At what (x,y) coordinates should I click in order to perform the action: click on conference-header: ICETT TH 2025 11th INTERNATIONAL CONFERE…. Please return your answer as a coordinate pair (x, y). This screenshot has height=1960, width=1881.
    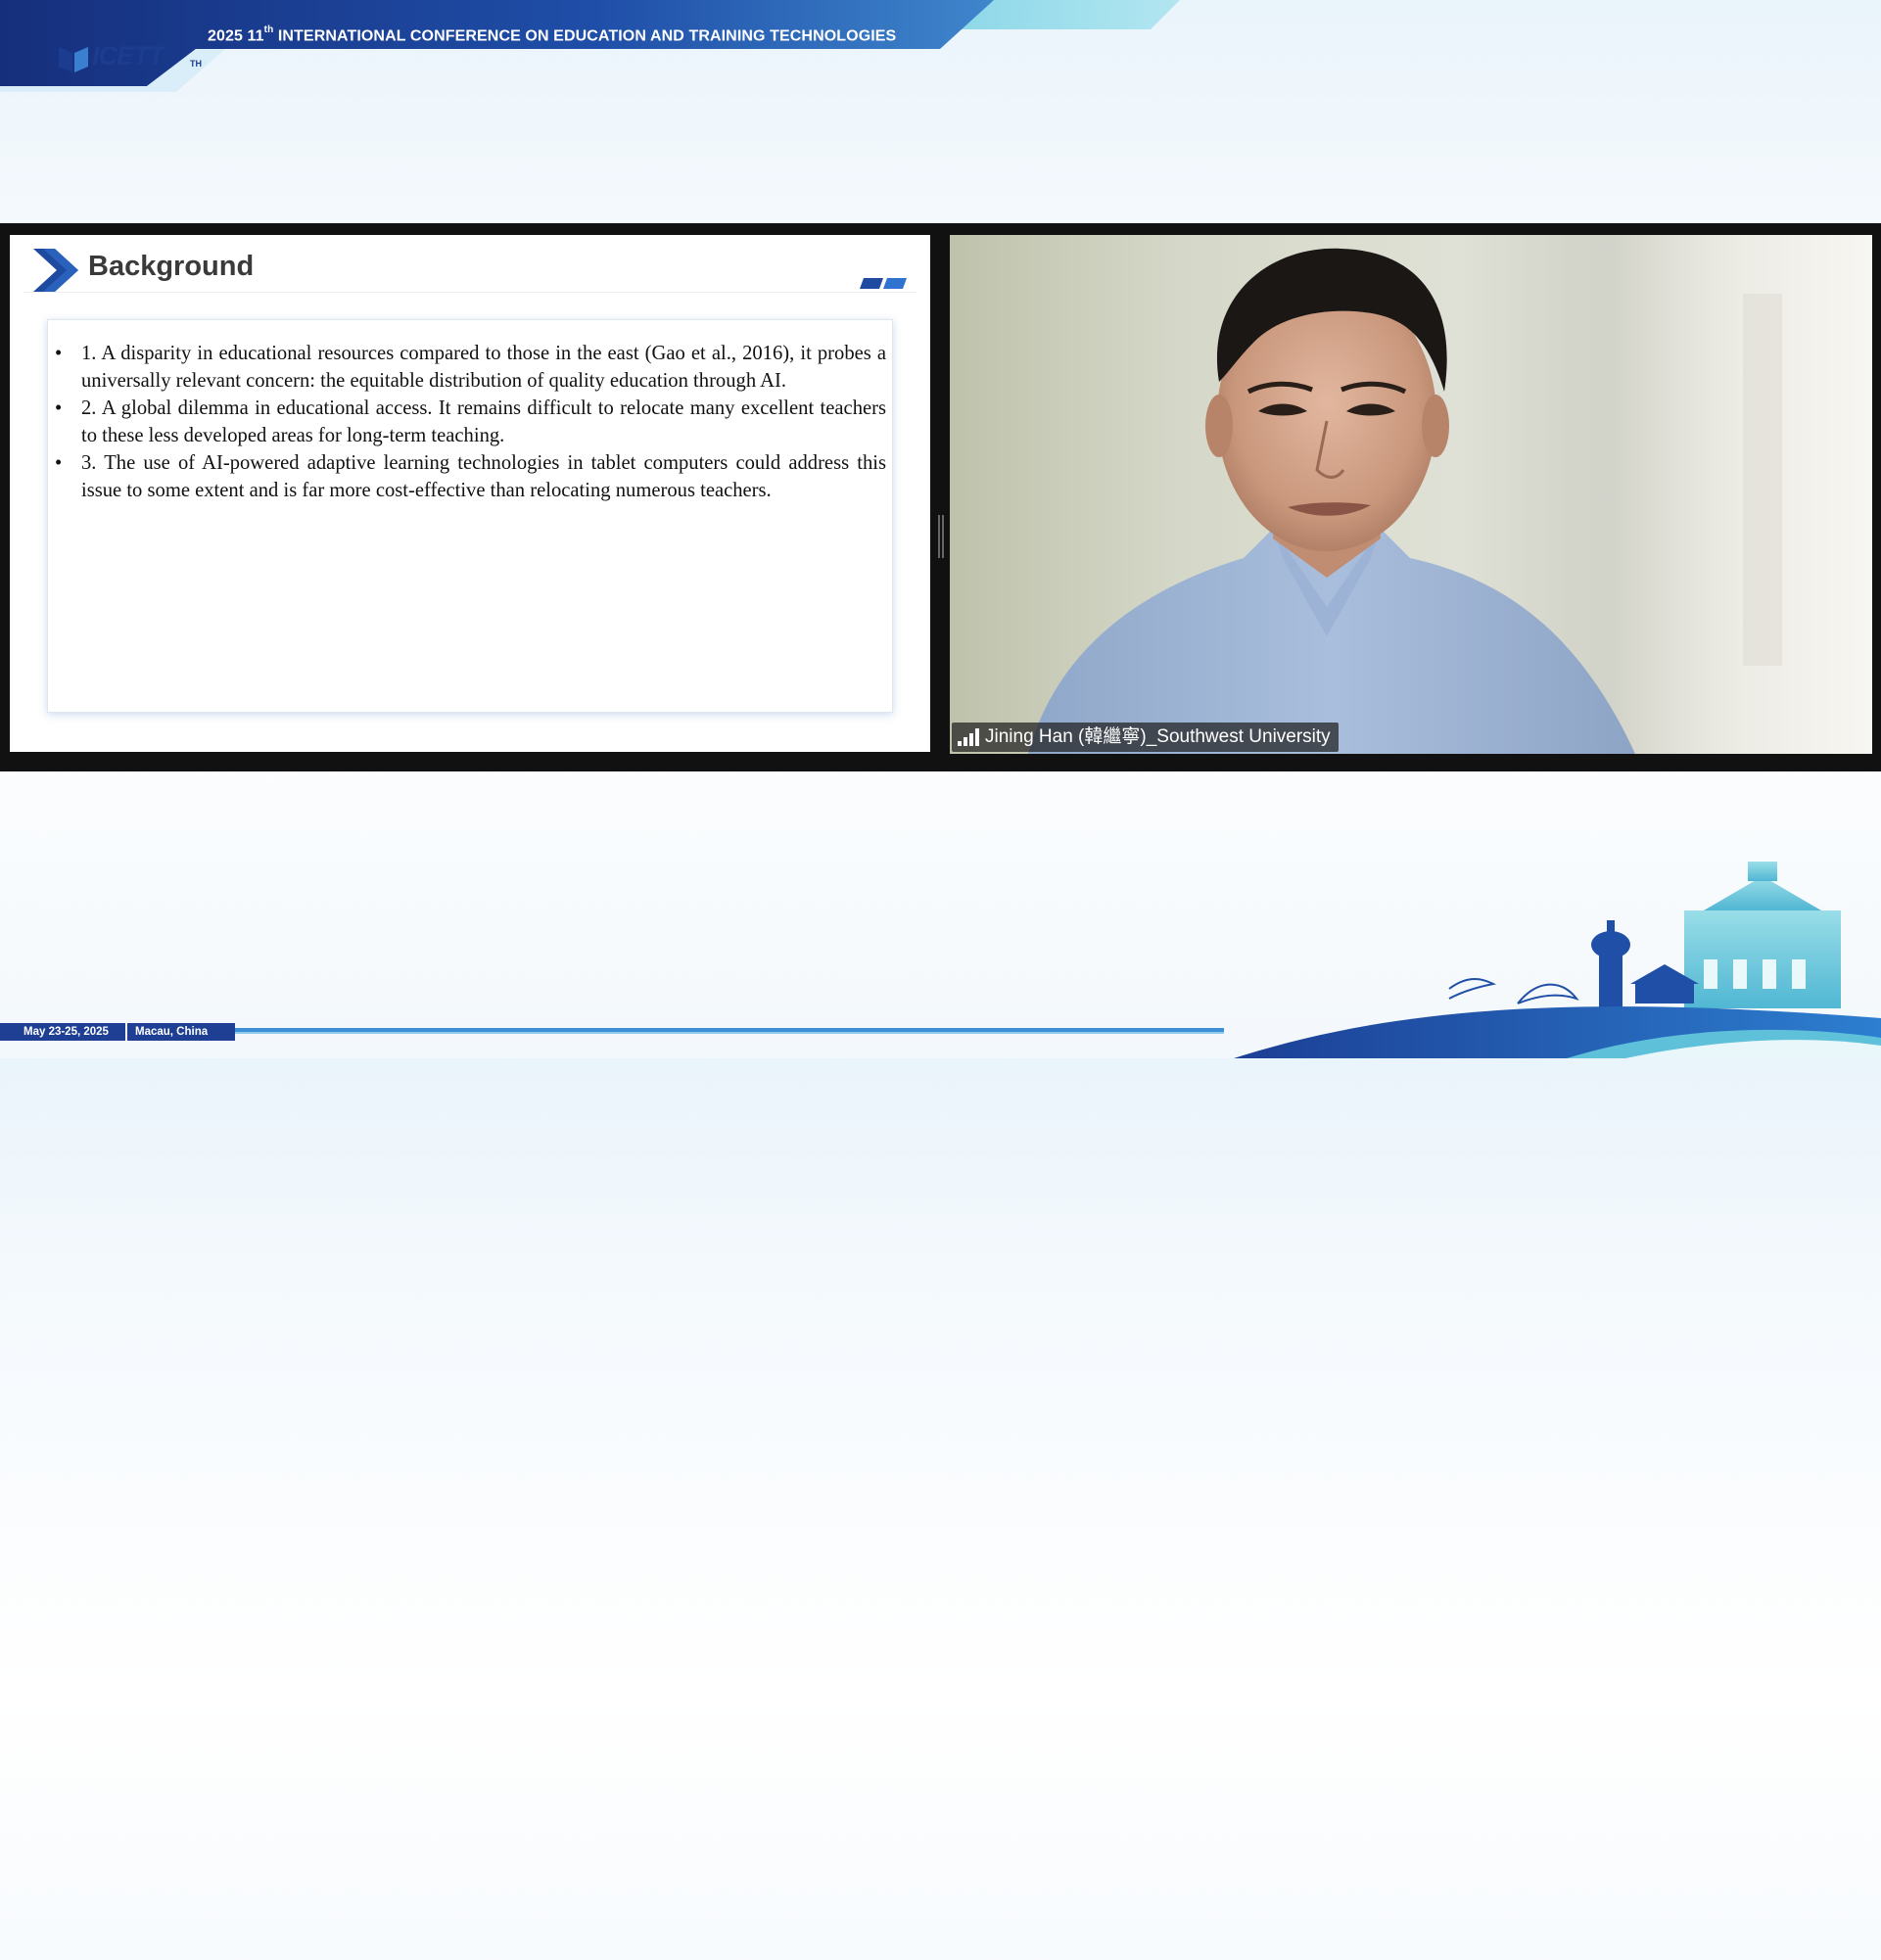
    Looking at the image, I should click on (940, 49).